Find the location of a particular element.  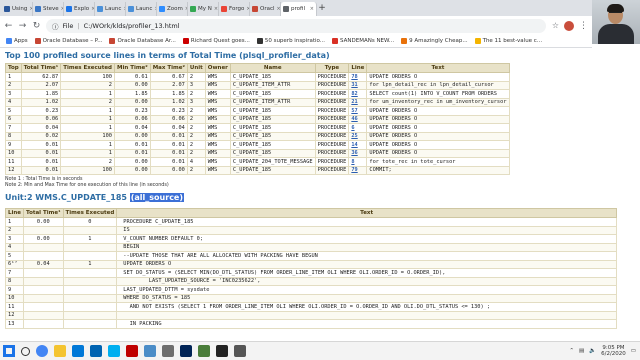

line-link: 46 is located at coordinates (358, 119).